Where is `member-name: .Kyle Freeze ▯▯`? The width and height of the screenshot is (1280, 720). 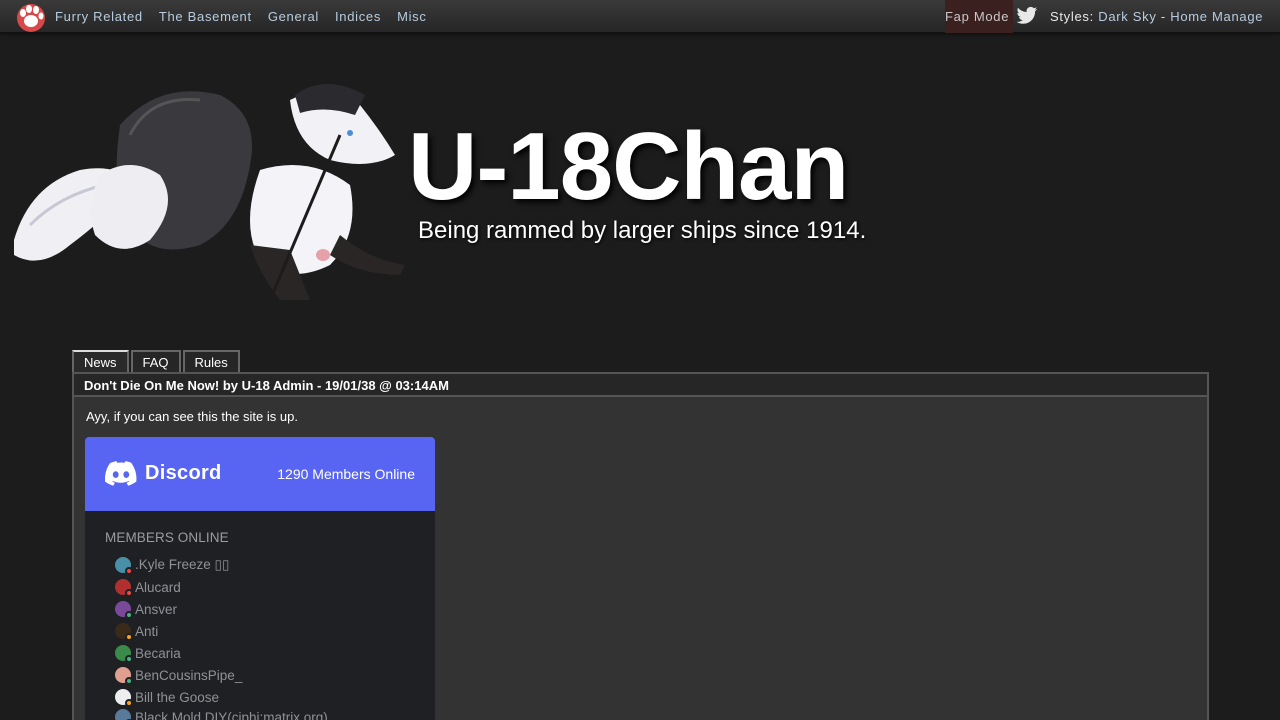 member-name: .Kyle Freeze ▯▯ is located at coordinates (182, 564).